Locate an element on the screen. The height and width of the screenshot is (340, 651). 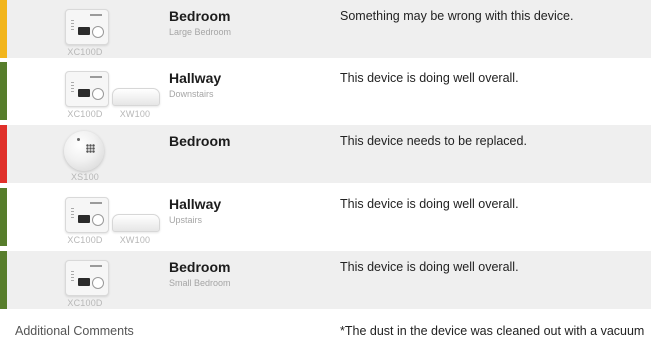
room-location: Downstairs is located at coordinates (191, 94).